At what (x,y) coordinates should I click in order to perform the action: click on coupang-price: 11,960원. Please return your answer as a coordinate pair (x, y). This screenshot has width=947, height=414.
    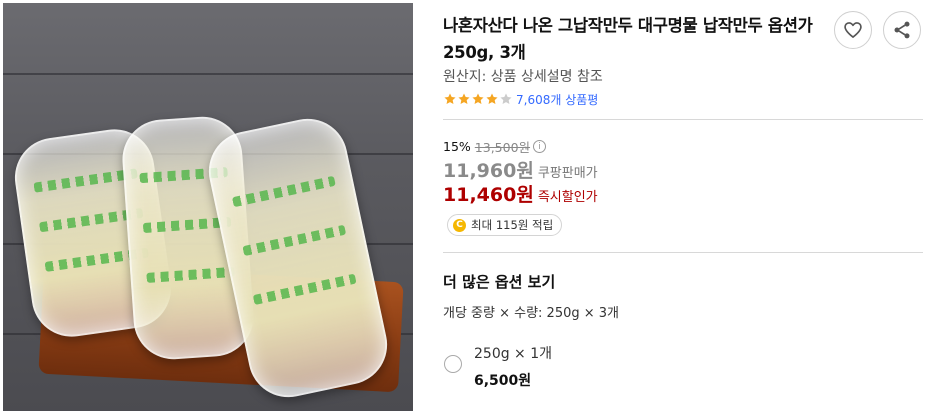
    Looking at the image, I should click on (488, 171).